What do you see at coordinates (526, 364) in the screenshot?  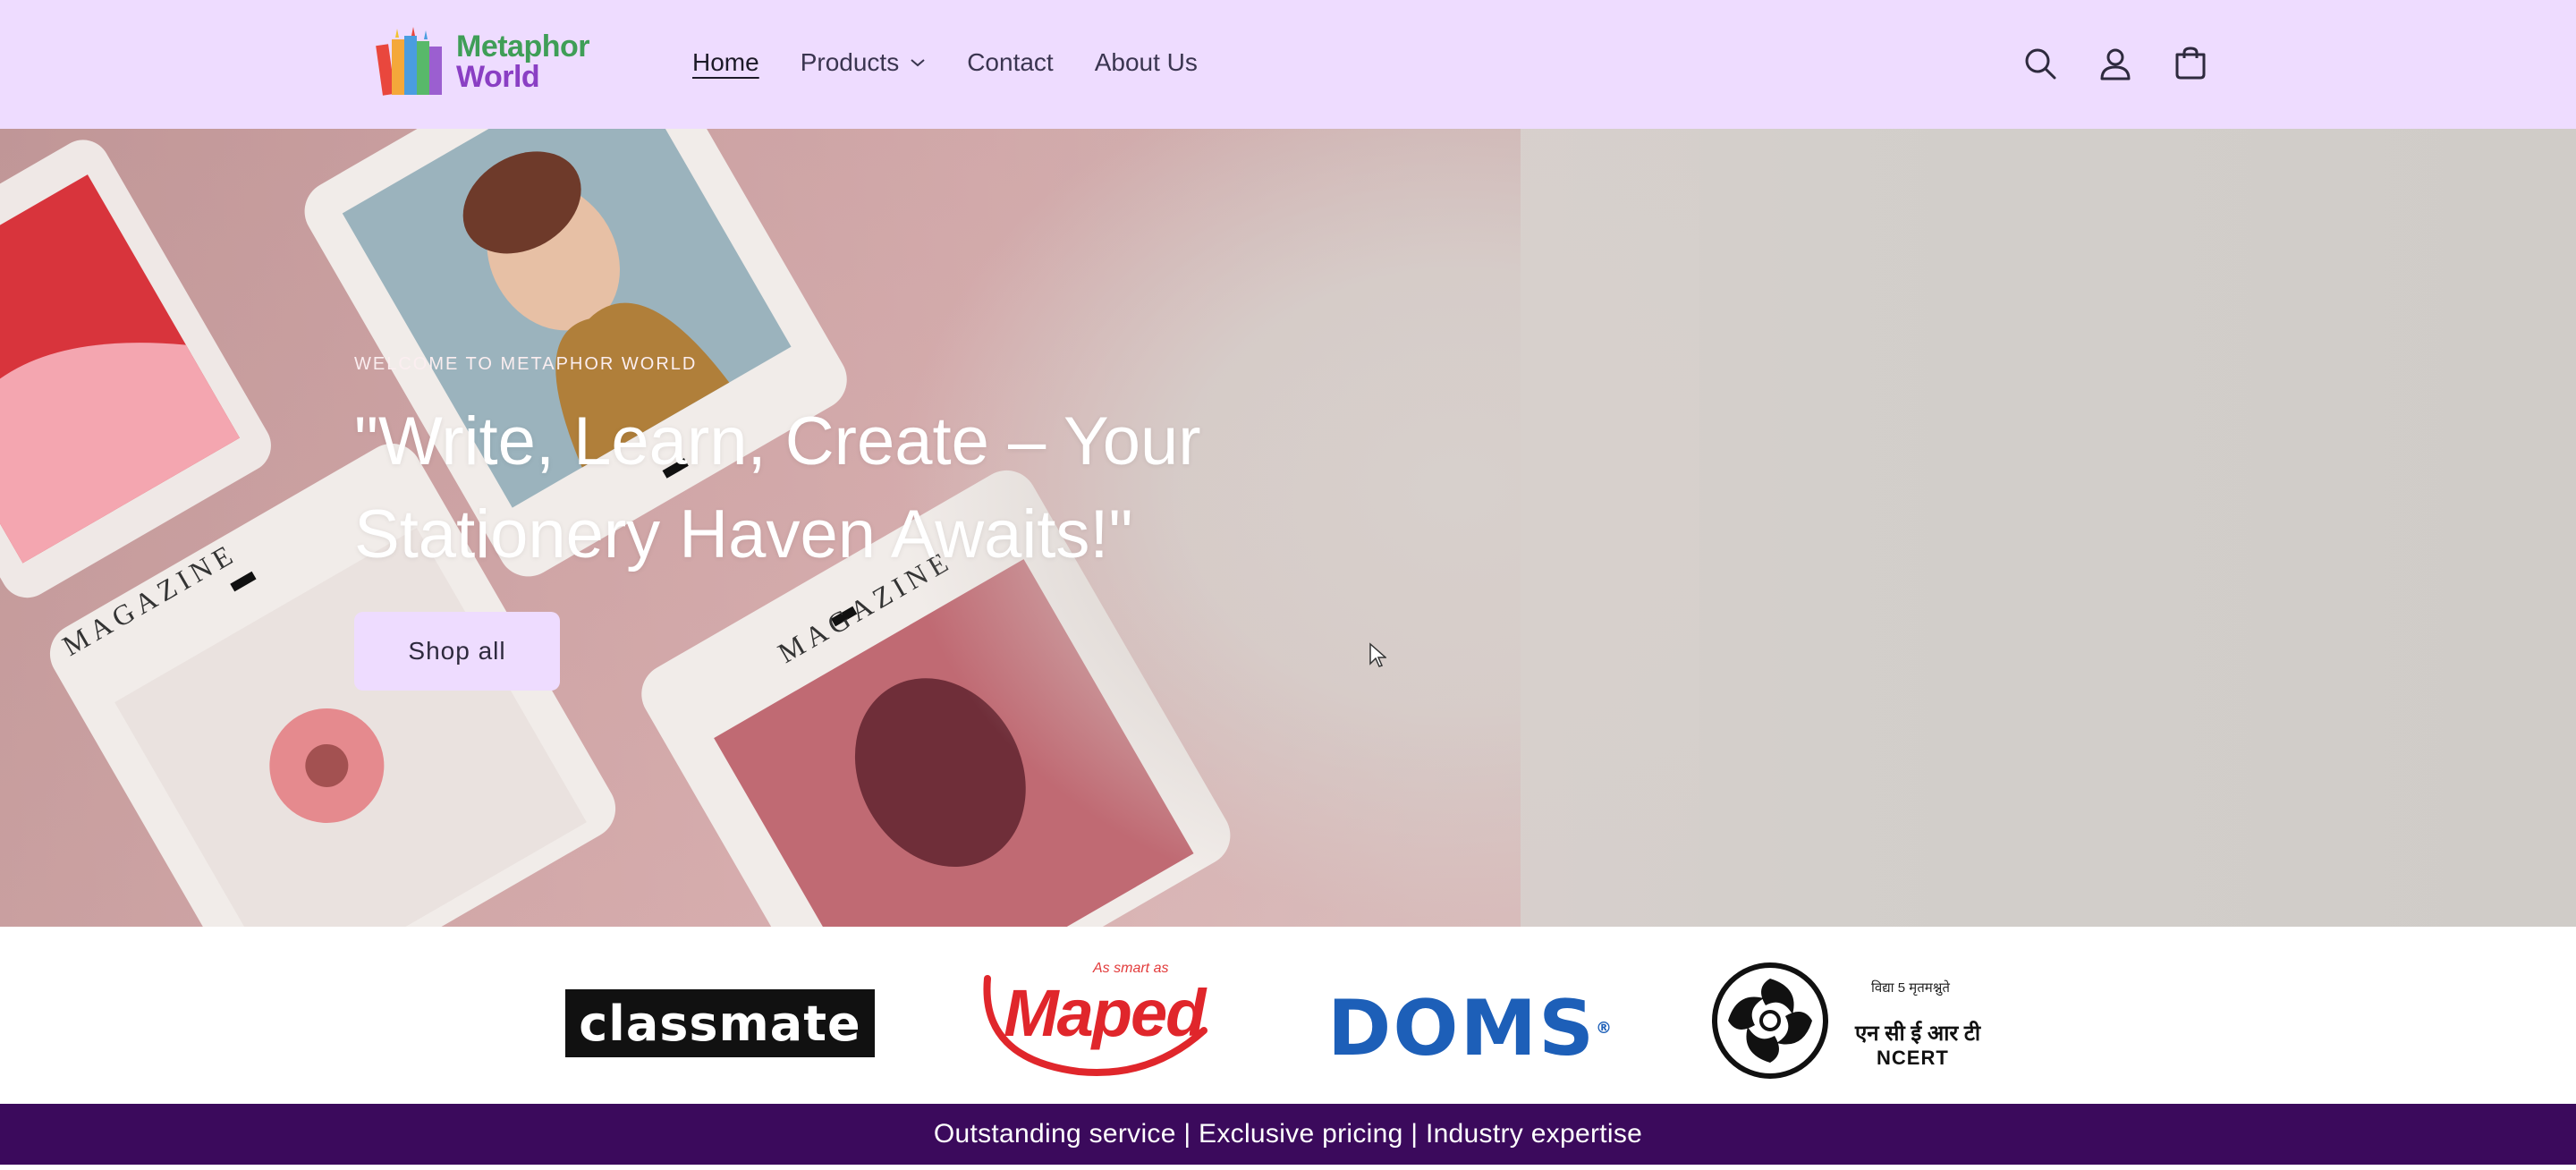 I see `hero-eyebrow: WELCOME TO METAPHOR WORLD` at bounding box center [526, 364].